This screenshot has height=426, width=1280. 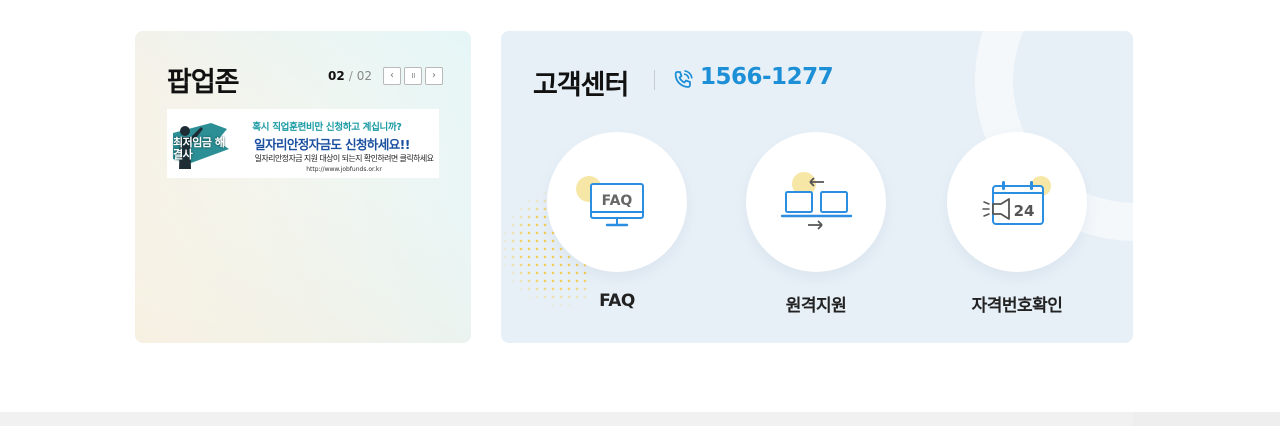 I want to click on service-cert-label: 자격번호확인, so click(x=1017, y=306).